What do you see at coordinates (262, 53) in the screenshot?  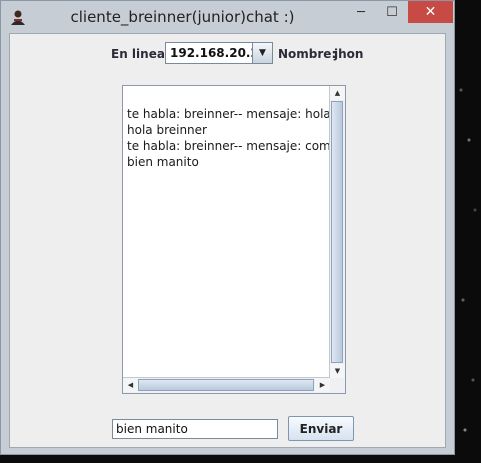 I see `chevron-down-icon: ▼` at bounding box center [262, 53].